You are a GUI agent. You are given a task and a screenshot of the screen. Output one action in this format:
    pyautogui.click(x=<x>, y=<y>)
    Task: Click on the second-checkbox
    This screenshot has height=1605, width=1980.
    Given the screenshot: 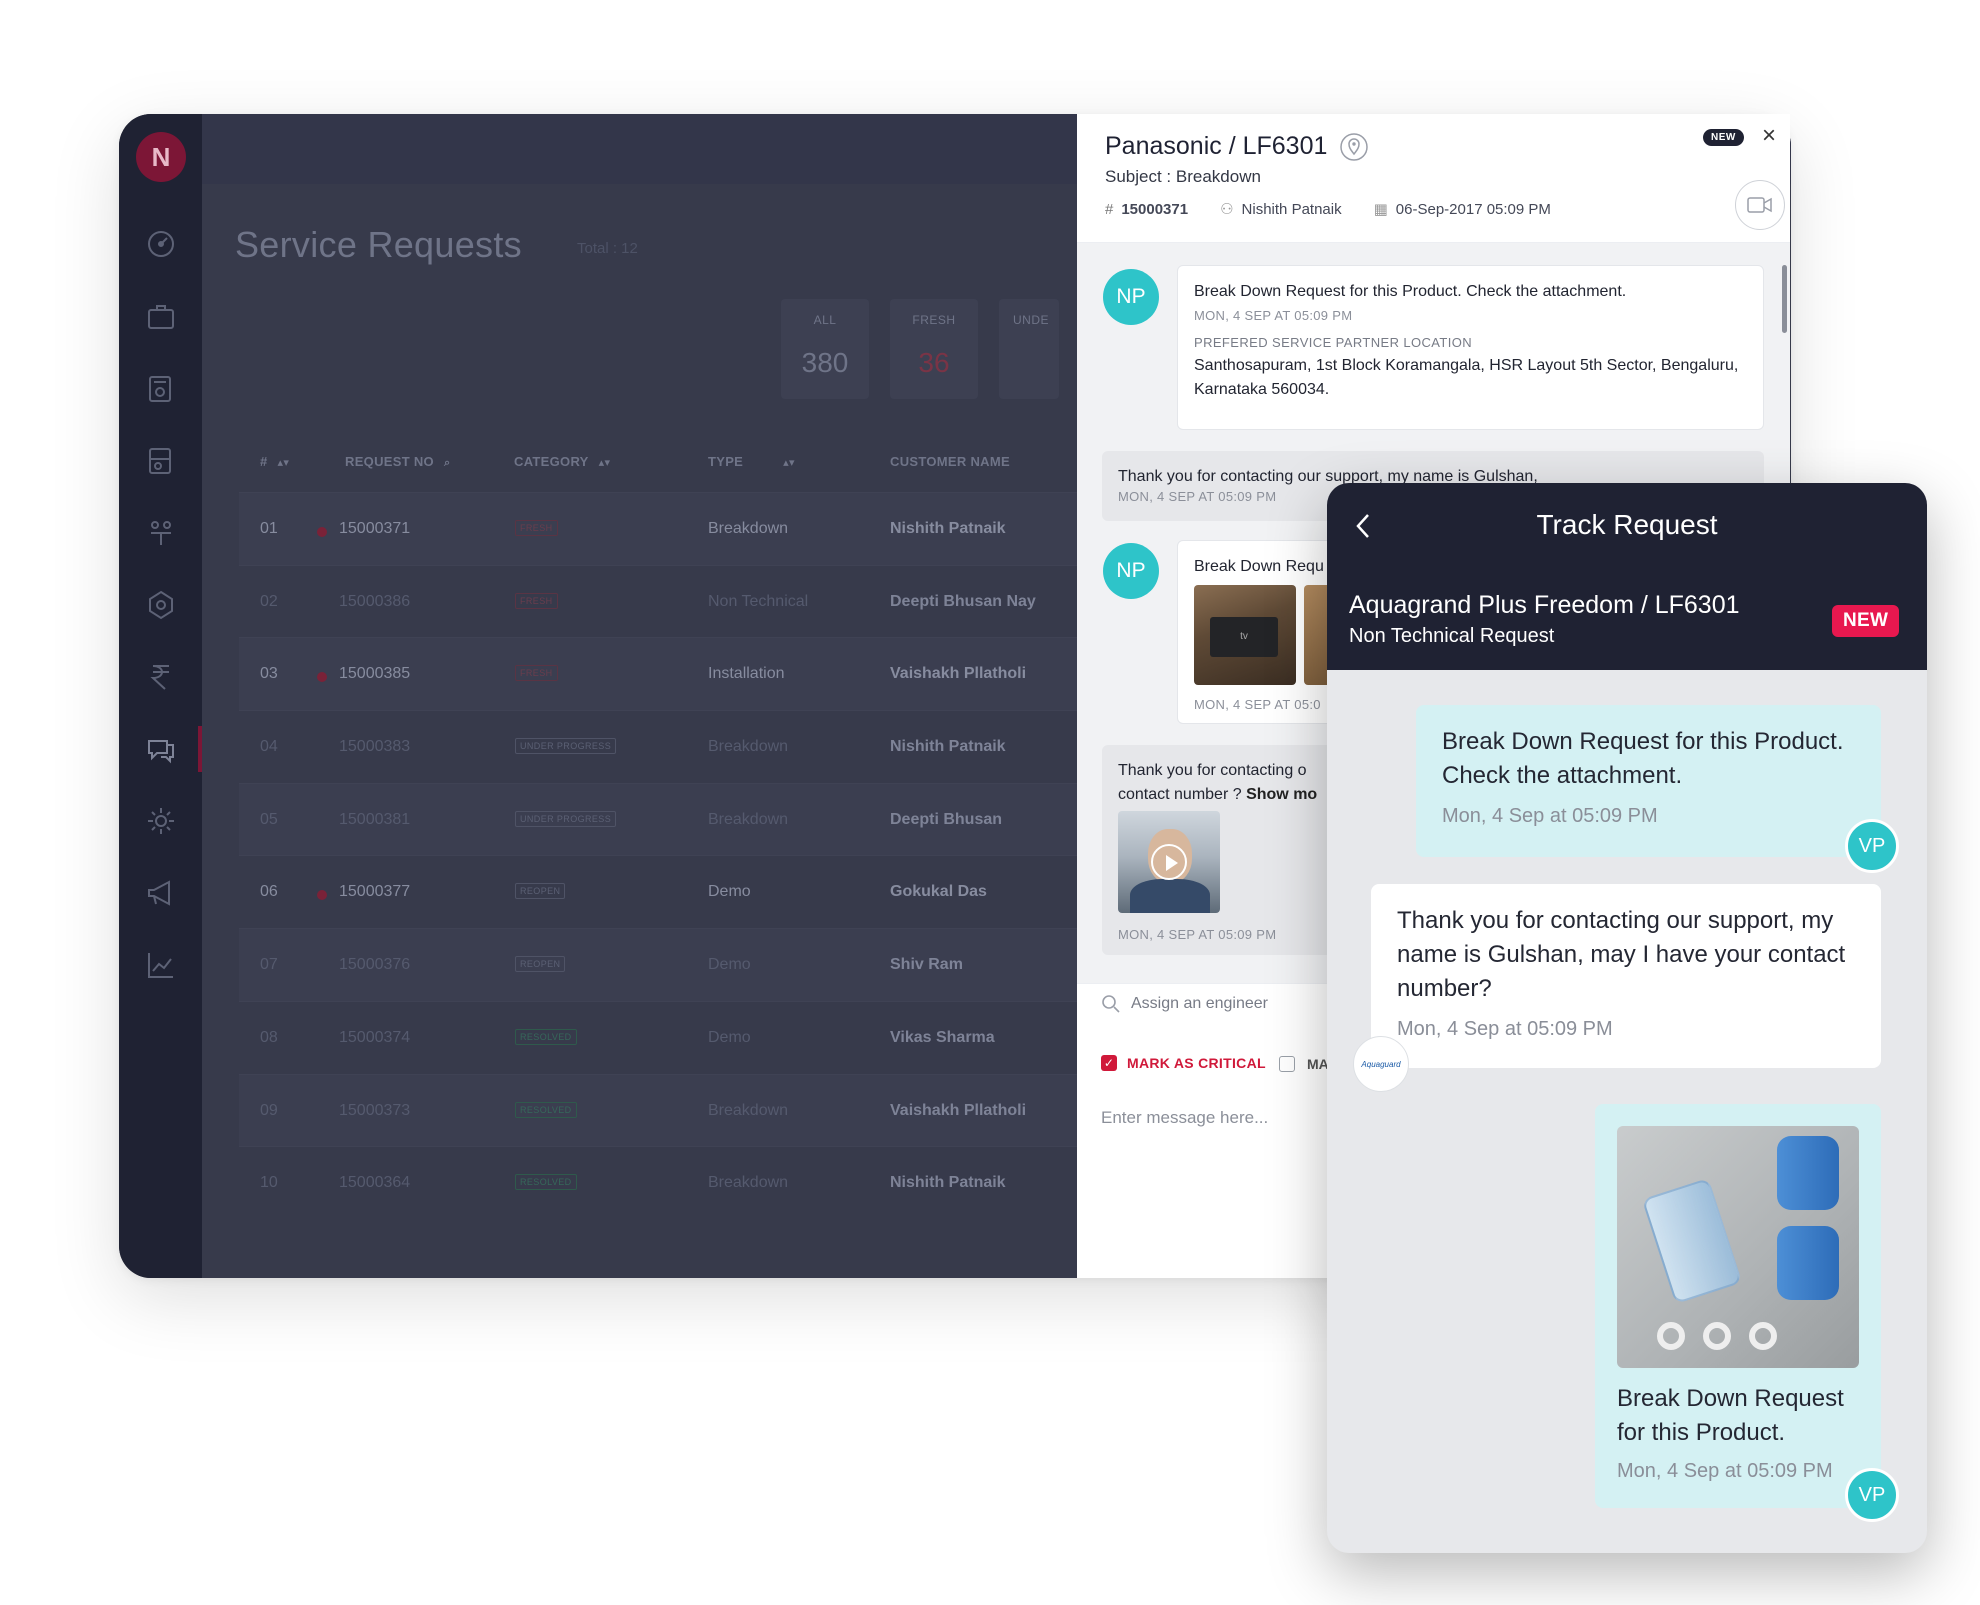 What is the action you would take?
    pyautogui.click(x=1287, y=1064)
    